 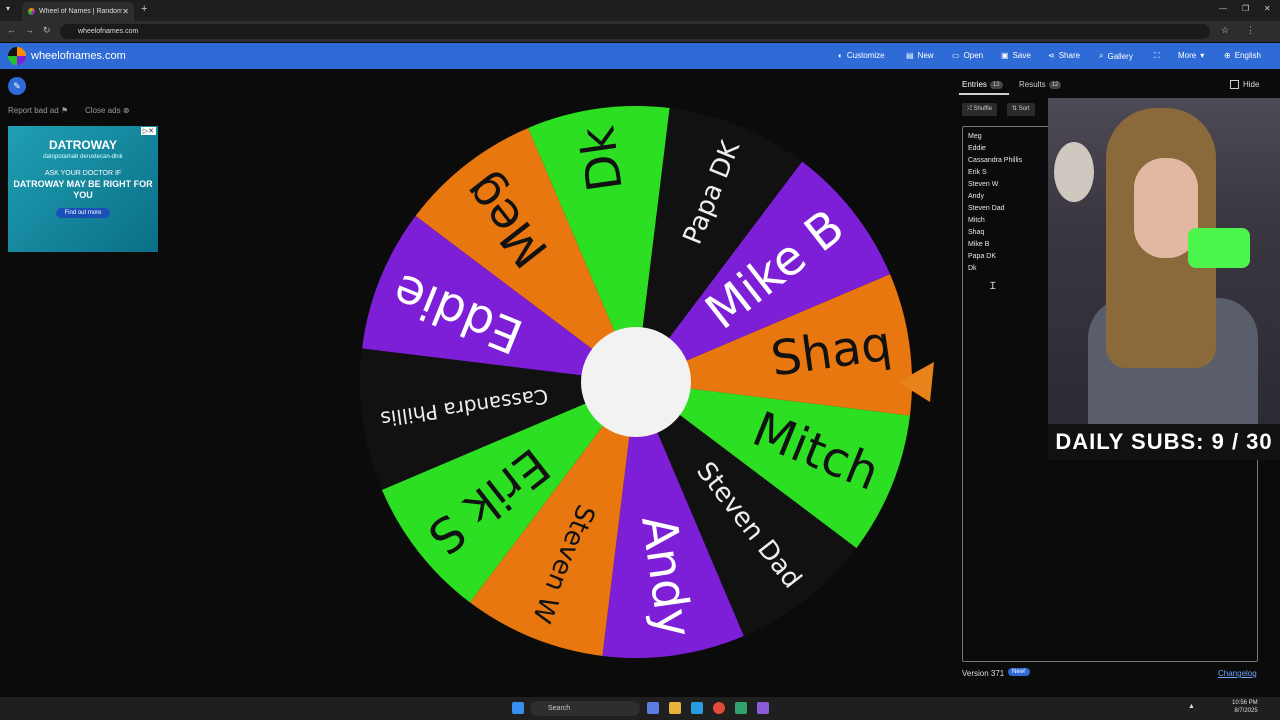 What do you see at coordinates (1032, 84) in the screenshot?
I see `results-tab-label: Results` at bounding box center [1032, 84].